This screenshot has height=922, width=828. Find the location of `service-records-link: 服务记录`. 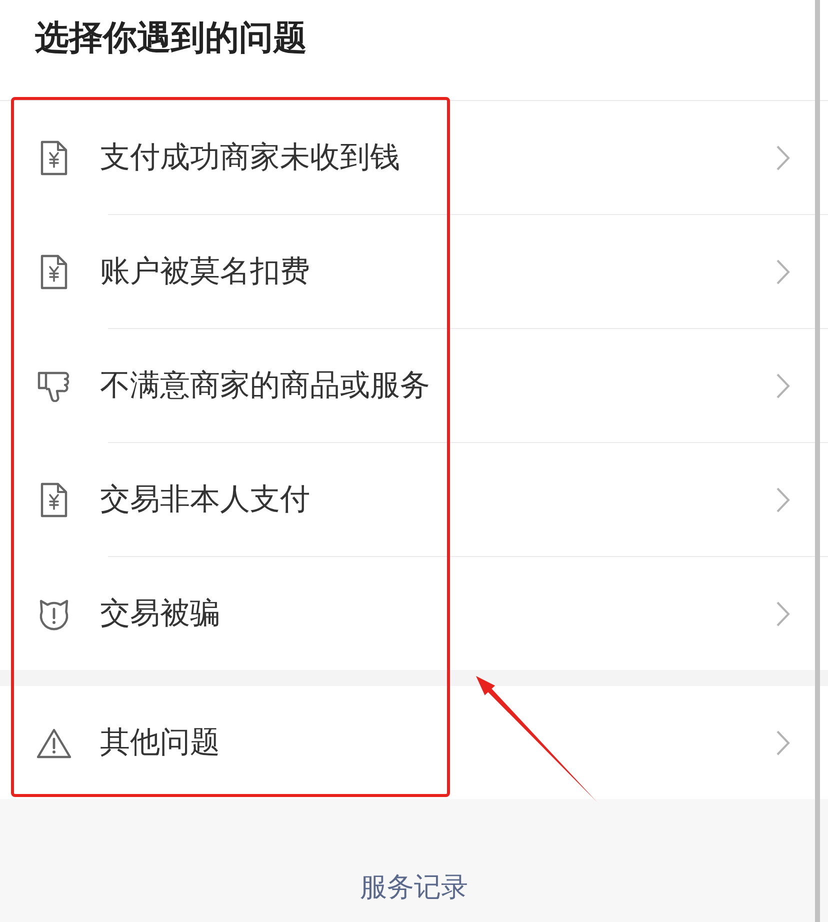

service-records-link: 服务记录 is located at coordinates (414, 888).